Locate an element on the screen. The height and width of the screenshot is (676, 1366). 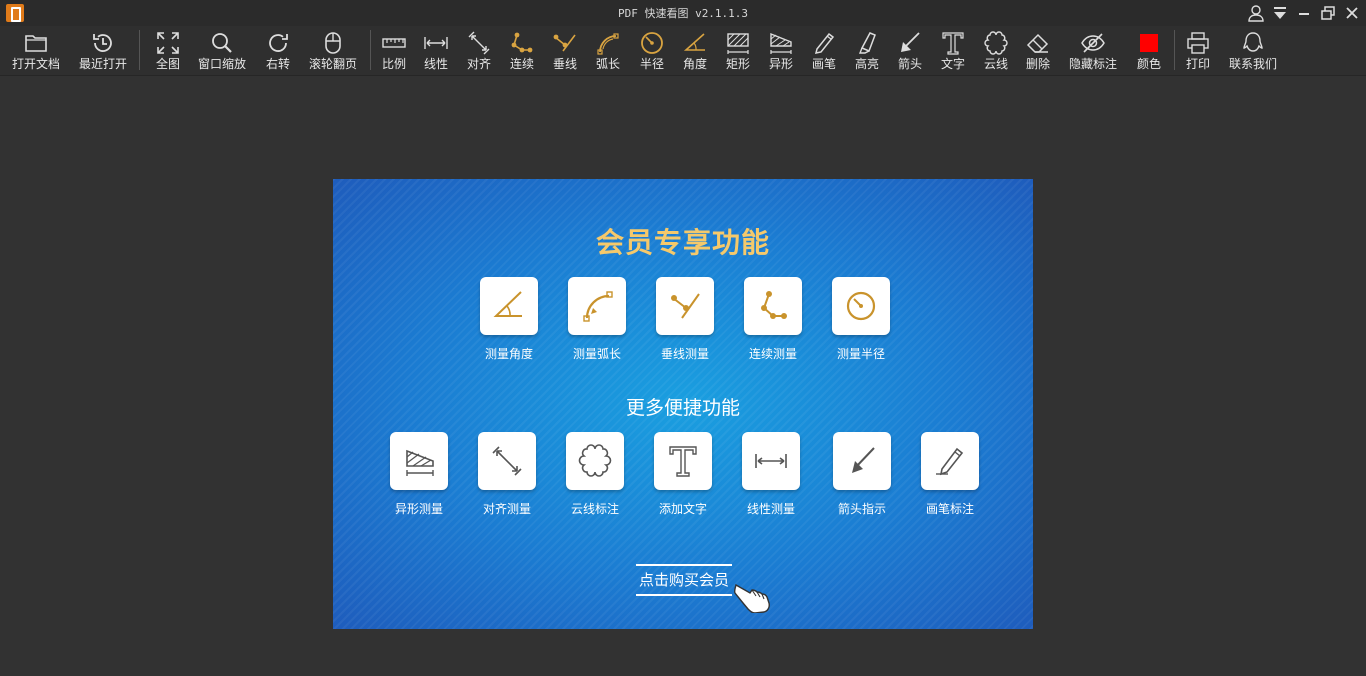
hide-annotation-button: 隐藏标注 is located at coordinates (1093, 52).